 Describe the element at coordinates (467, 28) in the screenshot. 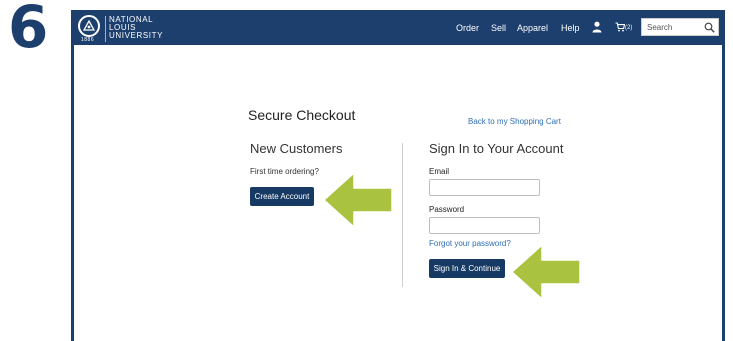

I see `nav-order-link: Order` at that location.